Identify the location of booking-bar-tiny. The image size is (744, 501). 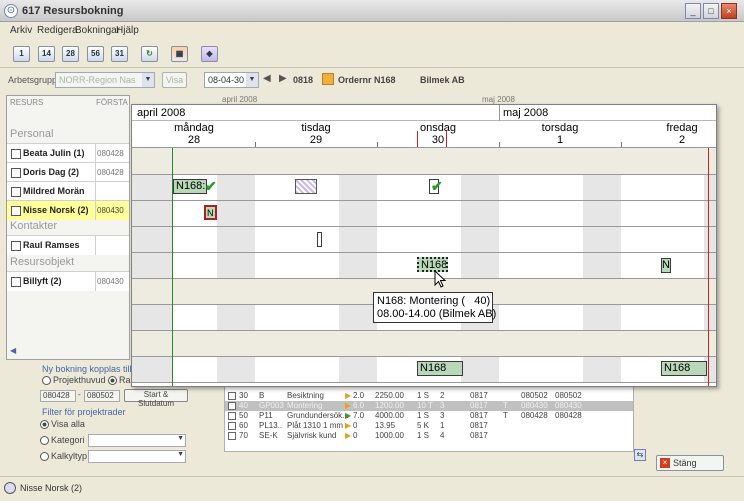
(319, 239).